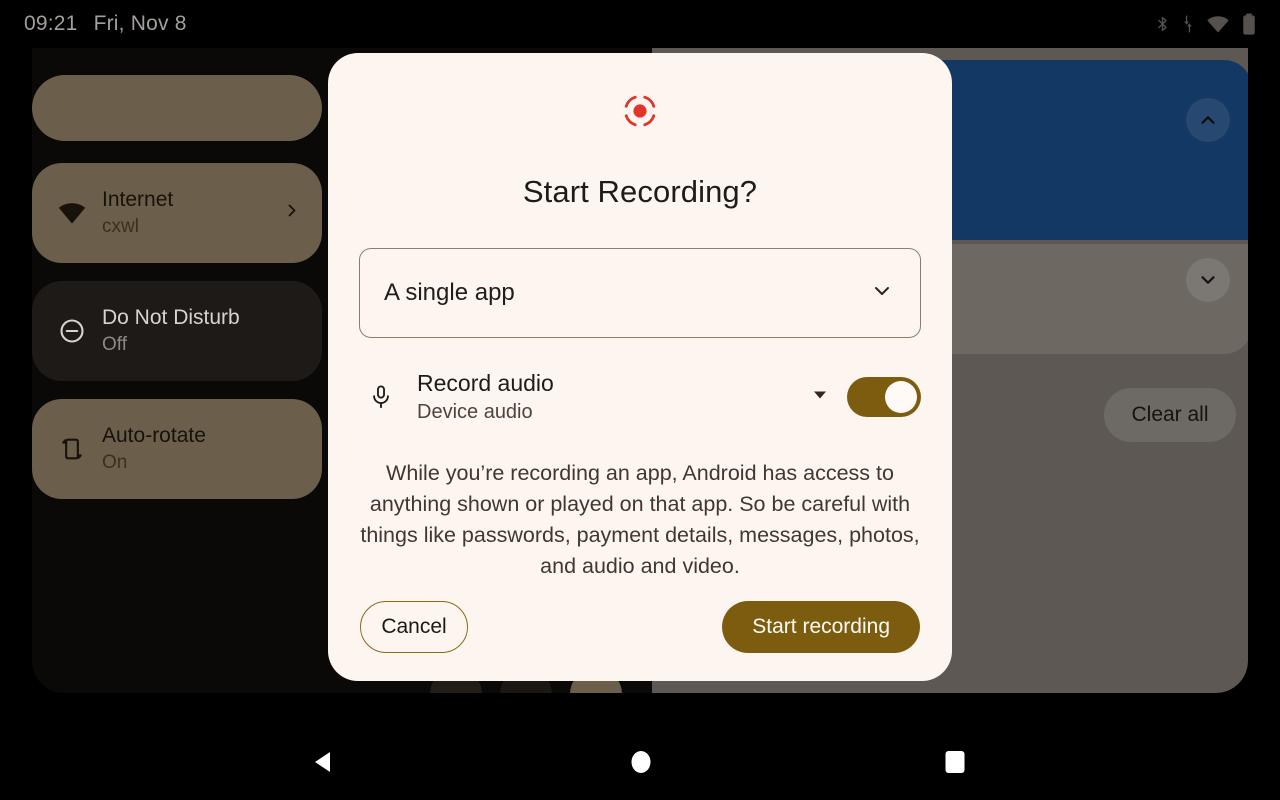 This screenshot has height=800, width=1280. What do you see at coordinates (138, 199) in the screenshot?
I see `qs-tile-title: Internet` at bounding box center [138, 199].